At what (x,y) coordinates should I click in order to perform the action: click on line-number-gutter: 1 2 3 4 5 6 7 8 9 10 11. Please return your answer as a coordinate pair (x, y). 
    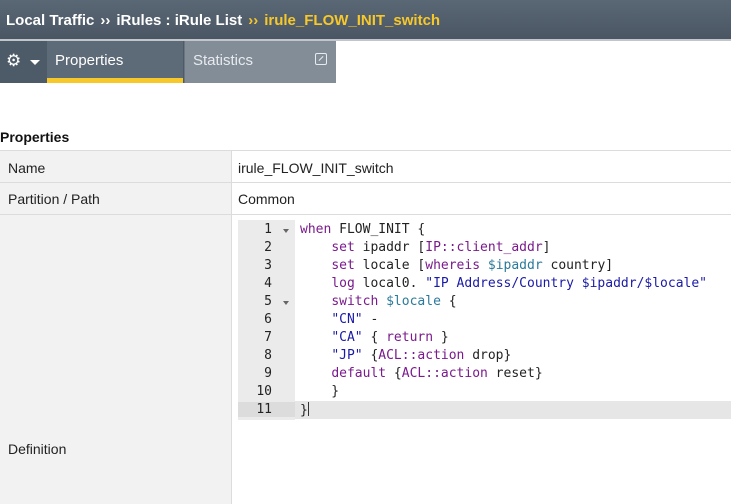
    Looking at the image, I should click on (266, 320).